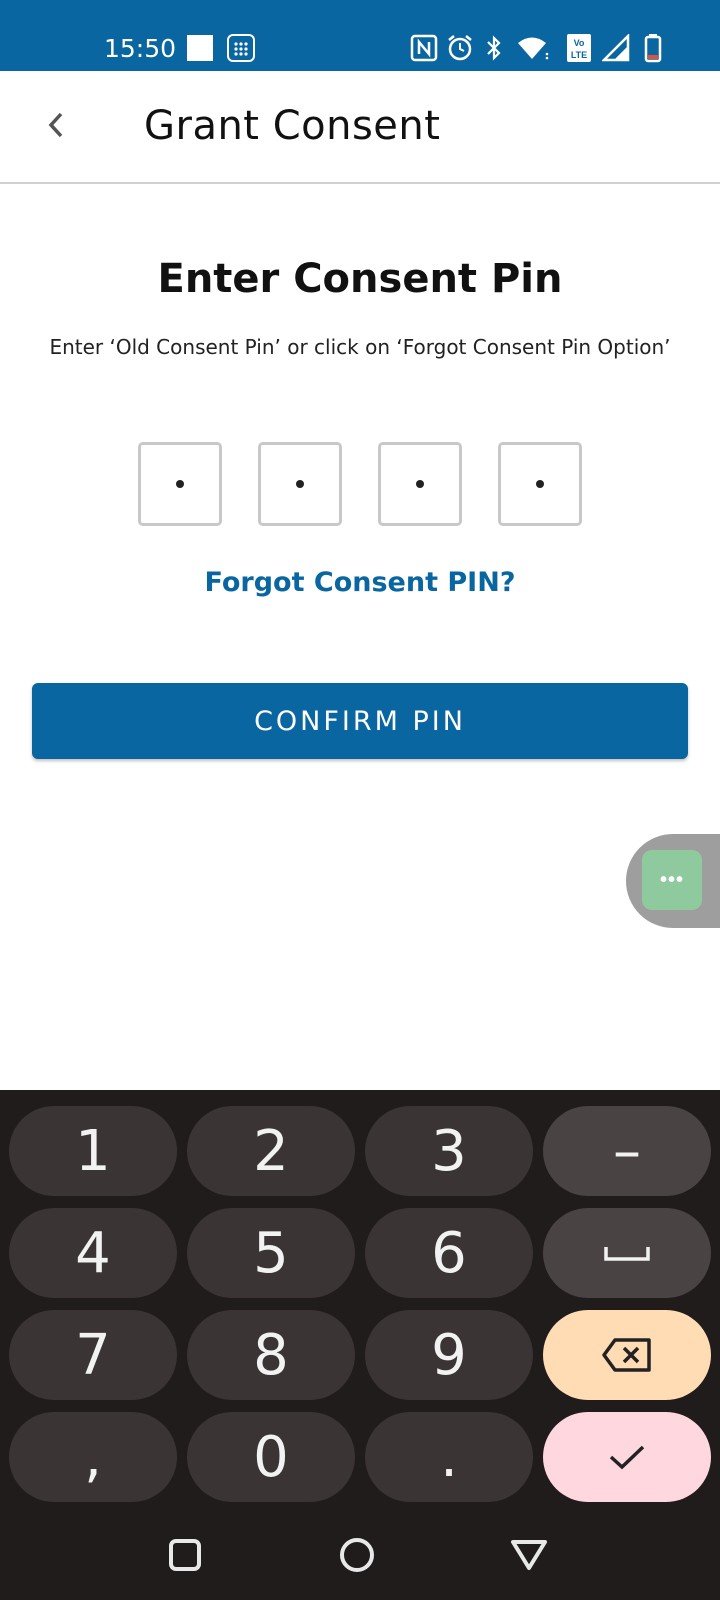 This screenshot has height=1600, width=720. What do you see at coordinates (93, 1253) in the screenshot?
I see `key-4: 4` at bounding box center [93, 1253].